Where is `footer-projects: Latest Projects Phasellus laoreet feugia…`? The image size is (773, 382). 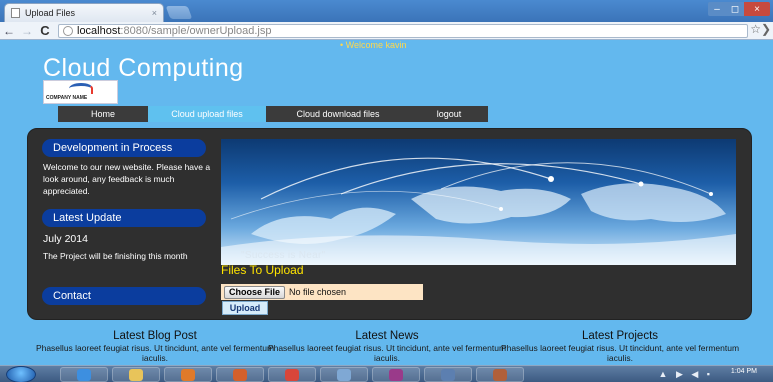 footer-projects: Latest Projects Phasellus laoreet feugia… is located at coordinates (620, 346).